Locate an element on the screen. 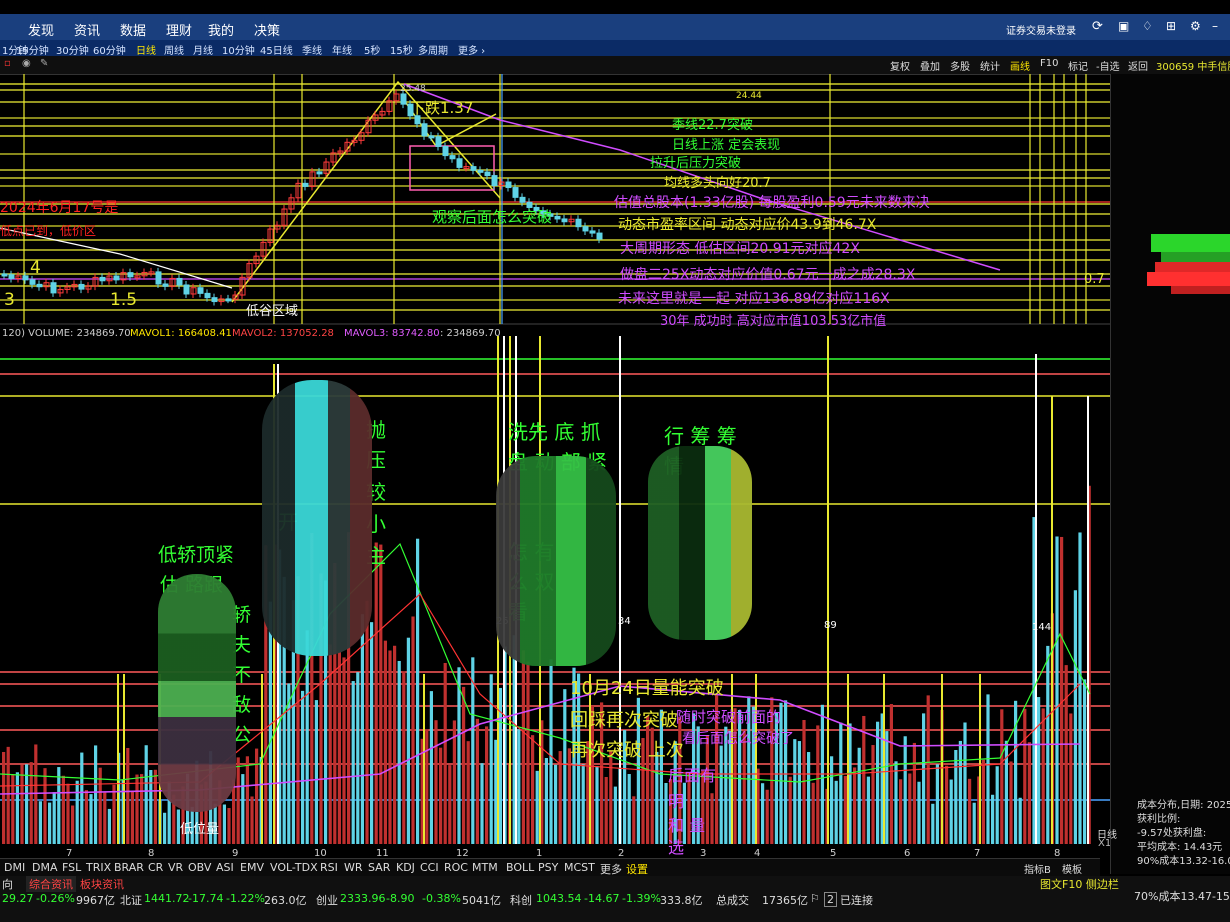 Image resolution: width=1230 pixels, height=922 pixels. minimize-icon: – is located at coordinates (1215, 26).